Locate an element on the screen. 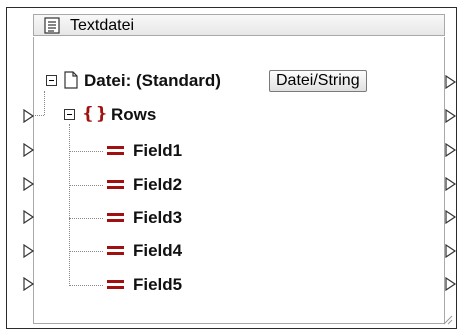 The height and width of the screenshot is (335, 466). field-label: Field5 is located at coordinates (158, 284).